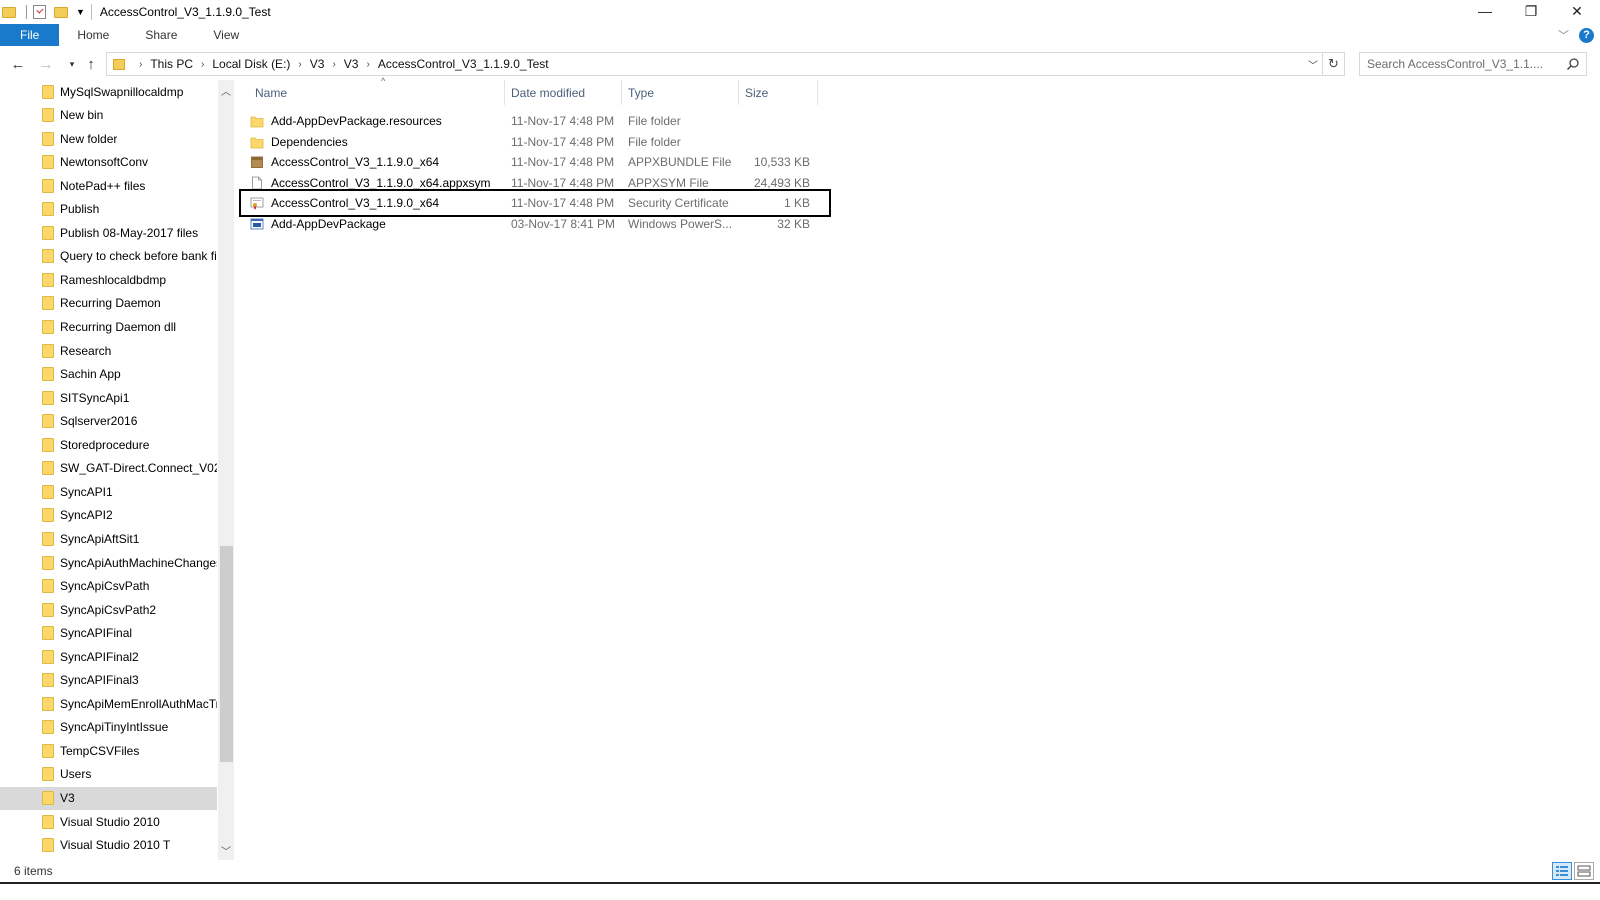  What do you see at coordinates (108, 680) in the screenshot?
I see `nav-tree-item: SyncAPIFinal3` at bounding box center [108, 680].